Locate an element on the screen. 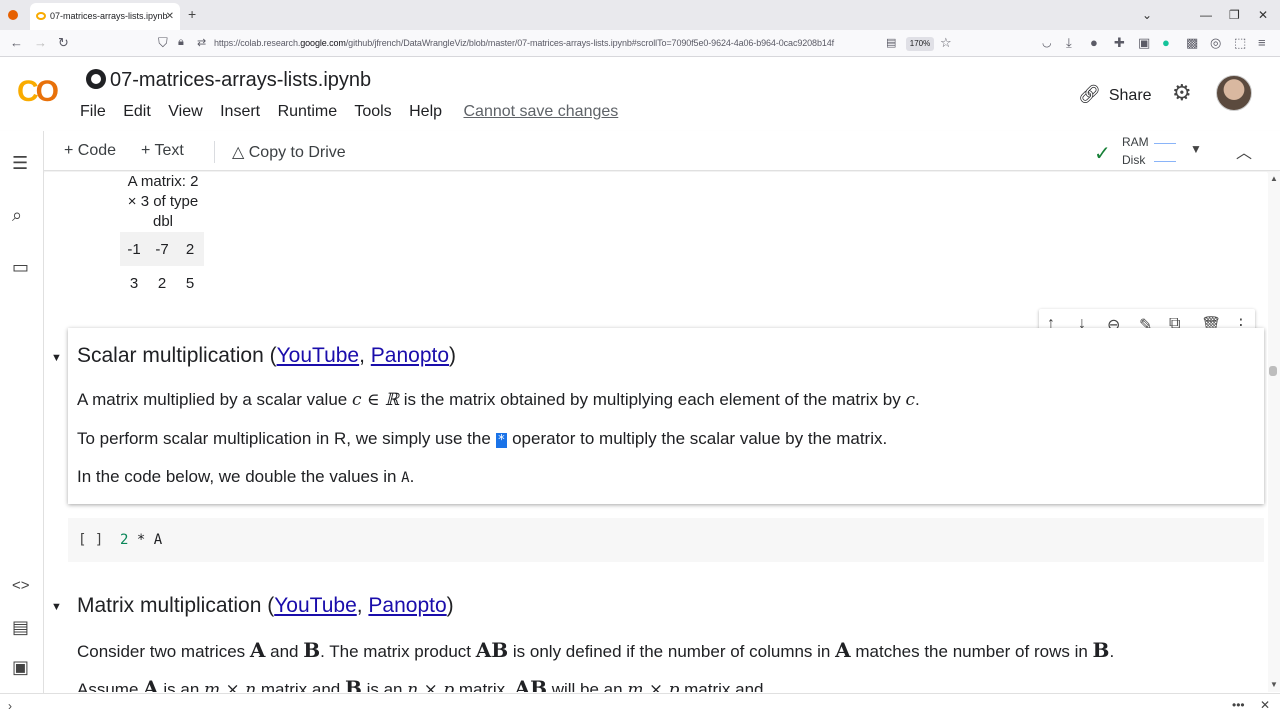 The height and width of the screenshot is (720, 1280). run-cell-button: [ ] is located at coordinates (90, 540).